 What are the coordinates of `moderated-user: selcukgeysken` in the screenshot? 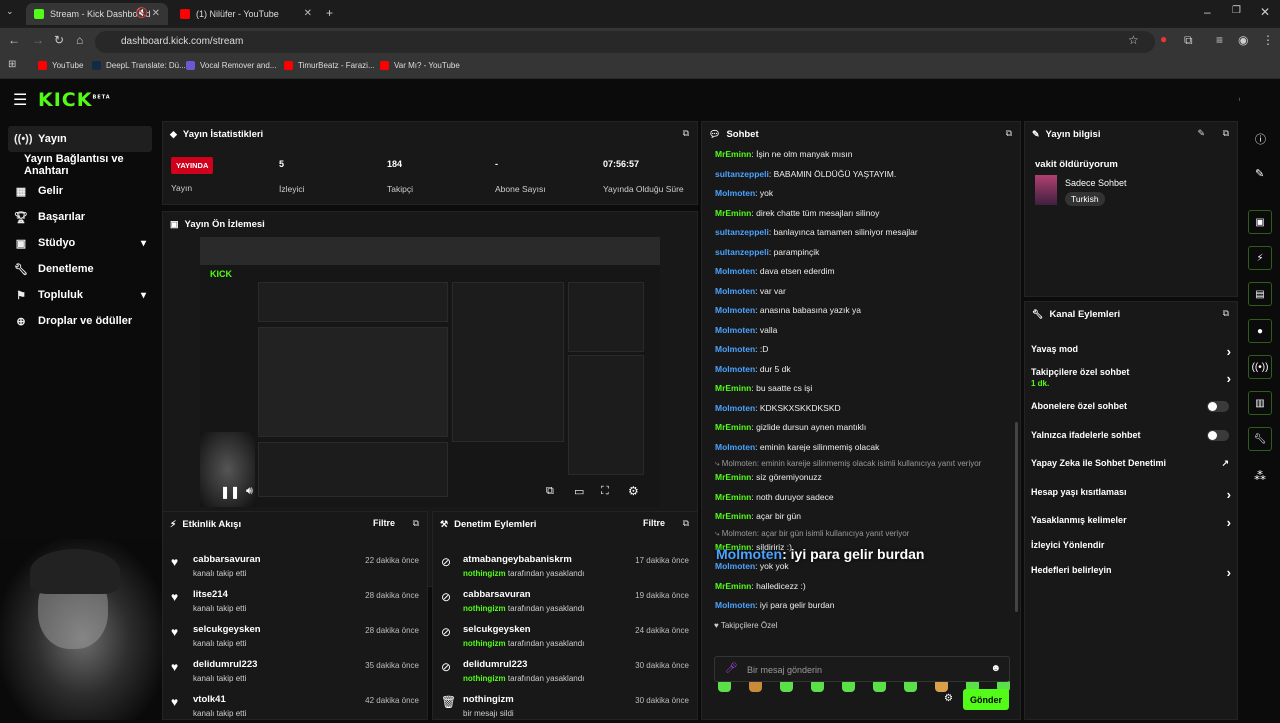 It's located at (497, 629).